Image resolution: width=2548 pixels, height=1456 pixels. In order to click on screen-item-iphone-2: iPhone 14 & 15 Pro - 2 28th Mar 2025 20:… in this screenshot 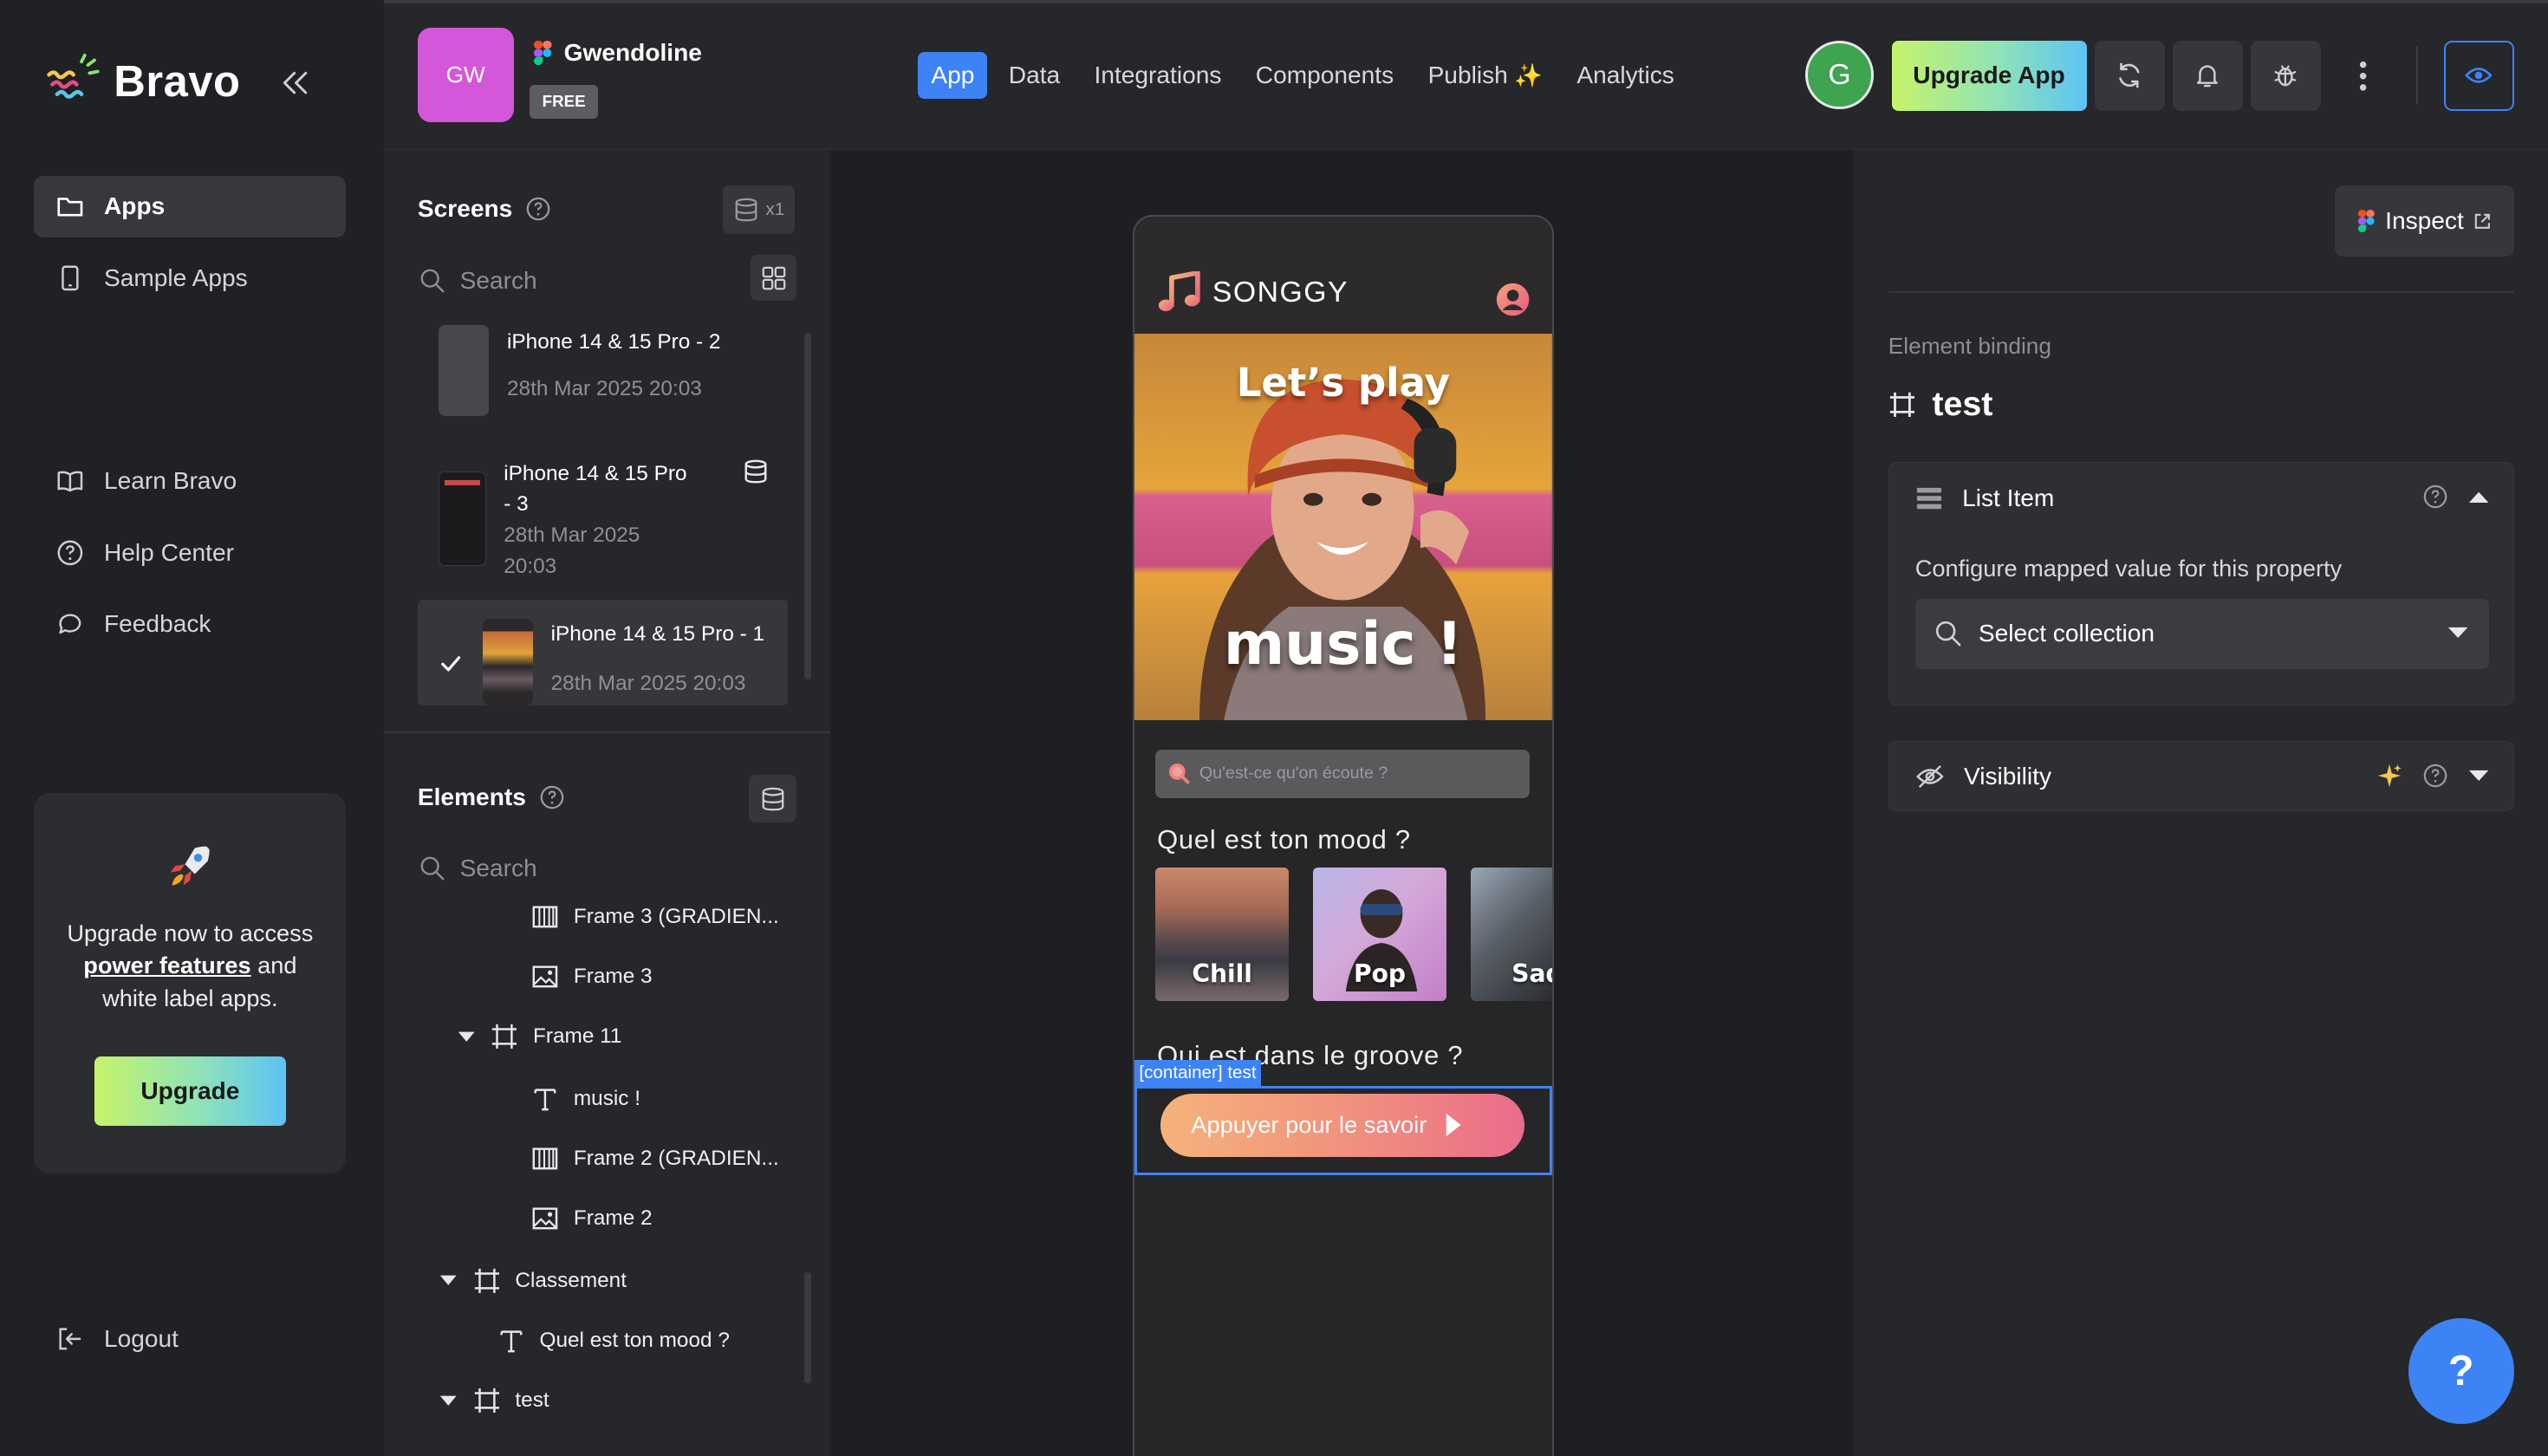, I will do `click(603, 372)`.